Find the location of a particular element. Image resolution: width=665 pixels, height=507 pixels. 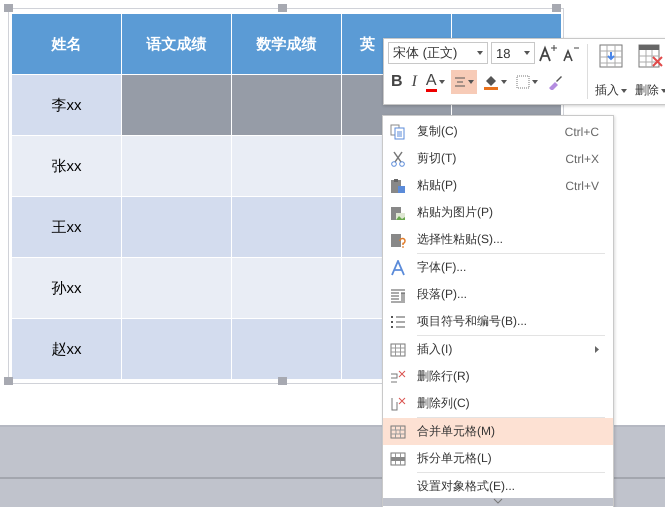

menu-item: 合并单元格(M) is located at coordinates (498, 431).